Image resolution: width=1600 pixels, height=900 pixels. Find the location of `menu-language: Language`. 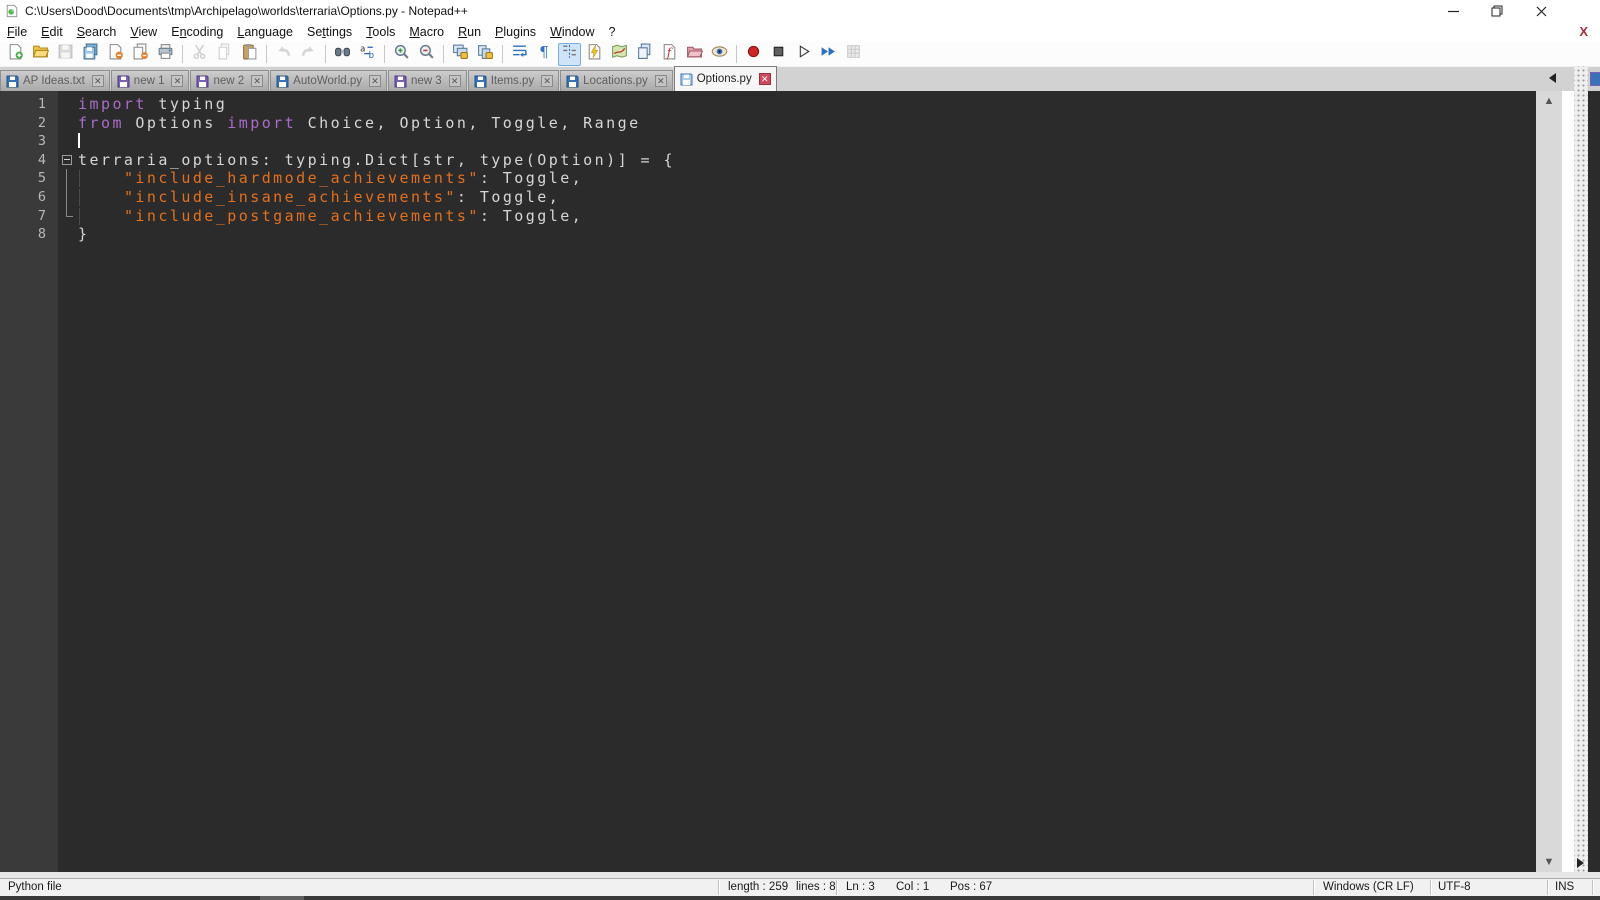

menu-language: Language is located at coordinates (265, 32).